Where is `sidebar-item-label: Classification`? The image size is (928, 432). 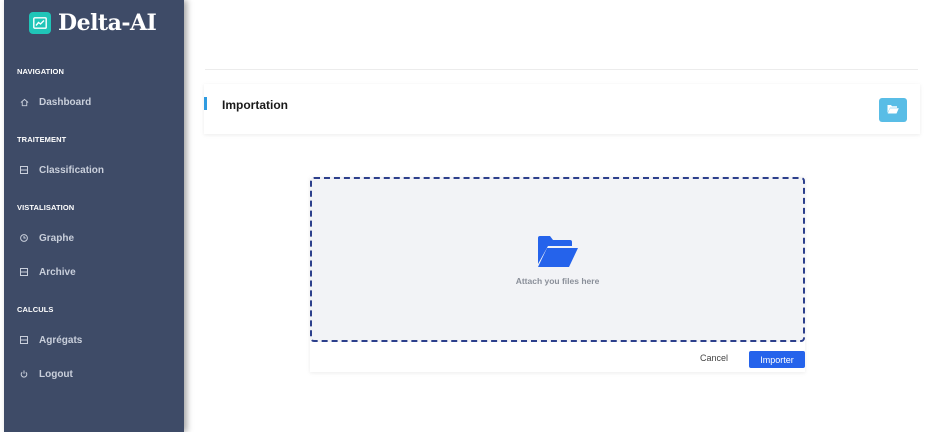 sidebar-item-label: Classification is located at coordinates (72, 170).